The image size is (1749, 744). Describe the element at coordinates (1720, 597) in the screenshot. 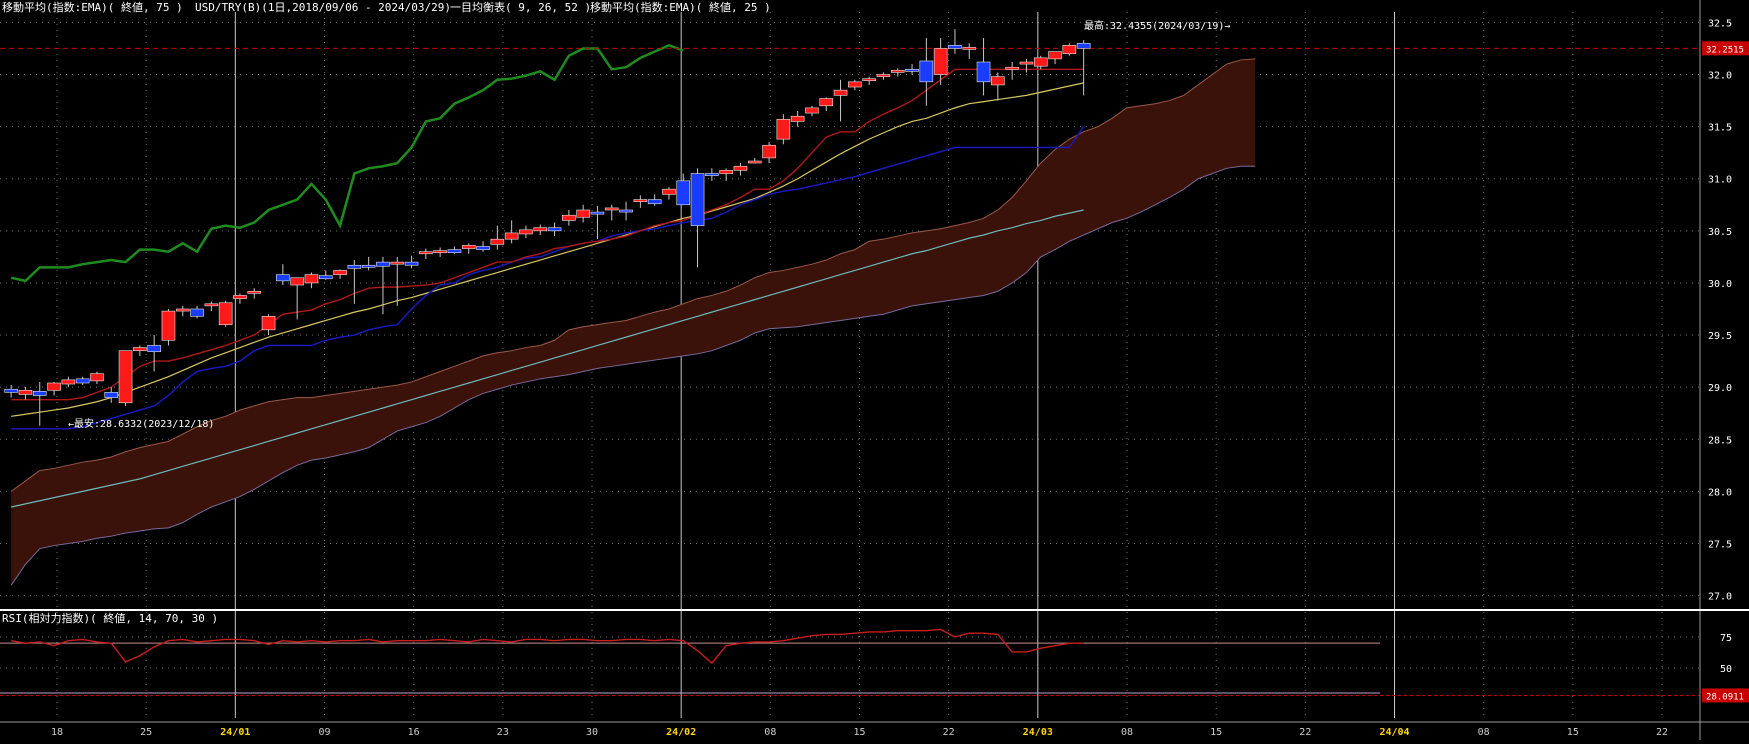

I see `y-tick-label: 27.0` at that location.